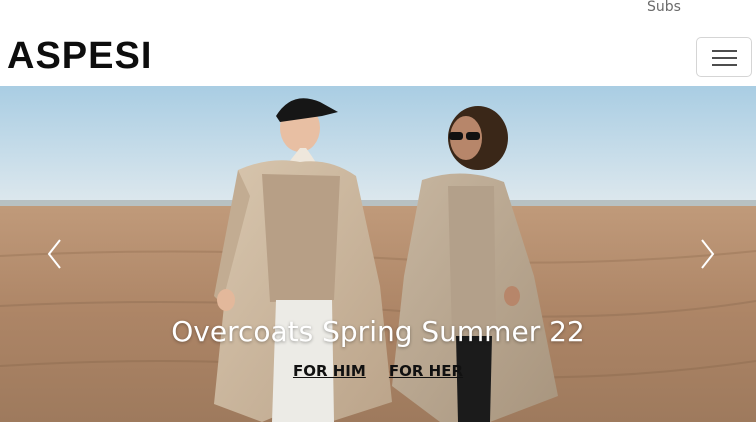 The width and height of the screenshot is (756, 425). I want to click on for-her-link: FOR HER, so click(426, 371).